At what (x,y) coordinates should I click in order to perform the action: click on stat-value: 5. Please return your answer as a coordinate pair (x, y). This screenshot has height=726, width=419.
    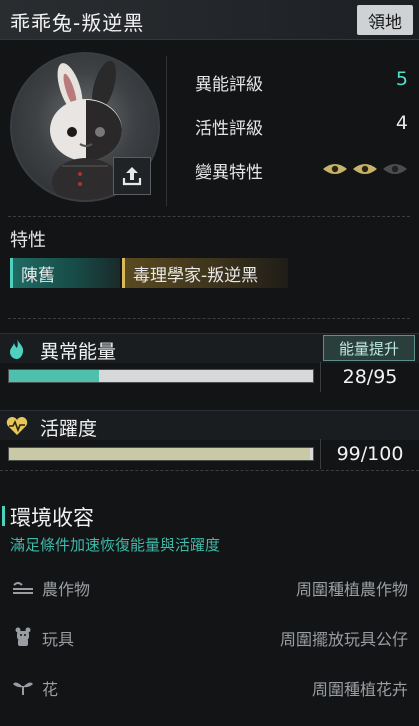
    Looking at the image, I should click on (401, 79).